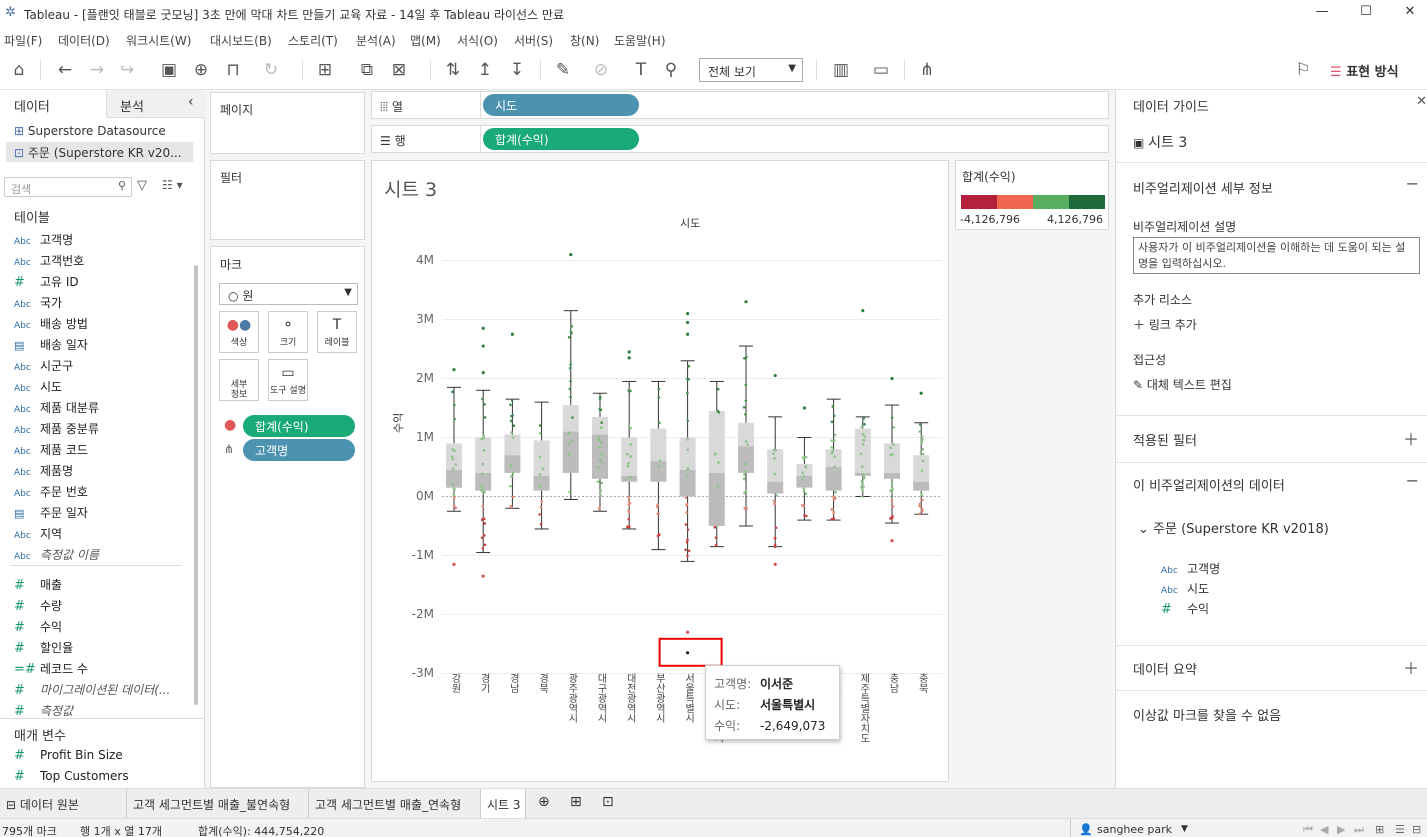 The image size is (1427, 837). I want to click on show-me-button: ☰ 표현 방식, so click(1364, 70).